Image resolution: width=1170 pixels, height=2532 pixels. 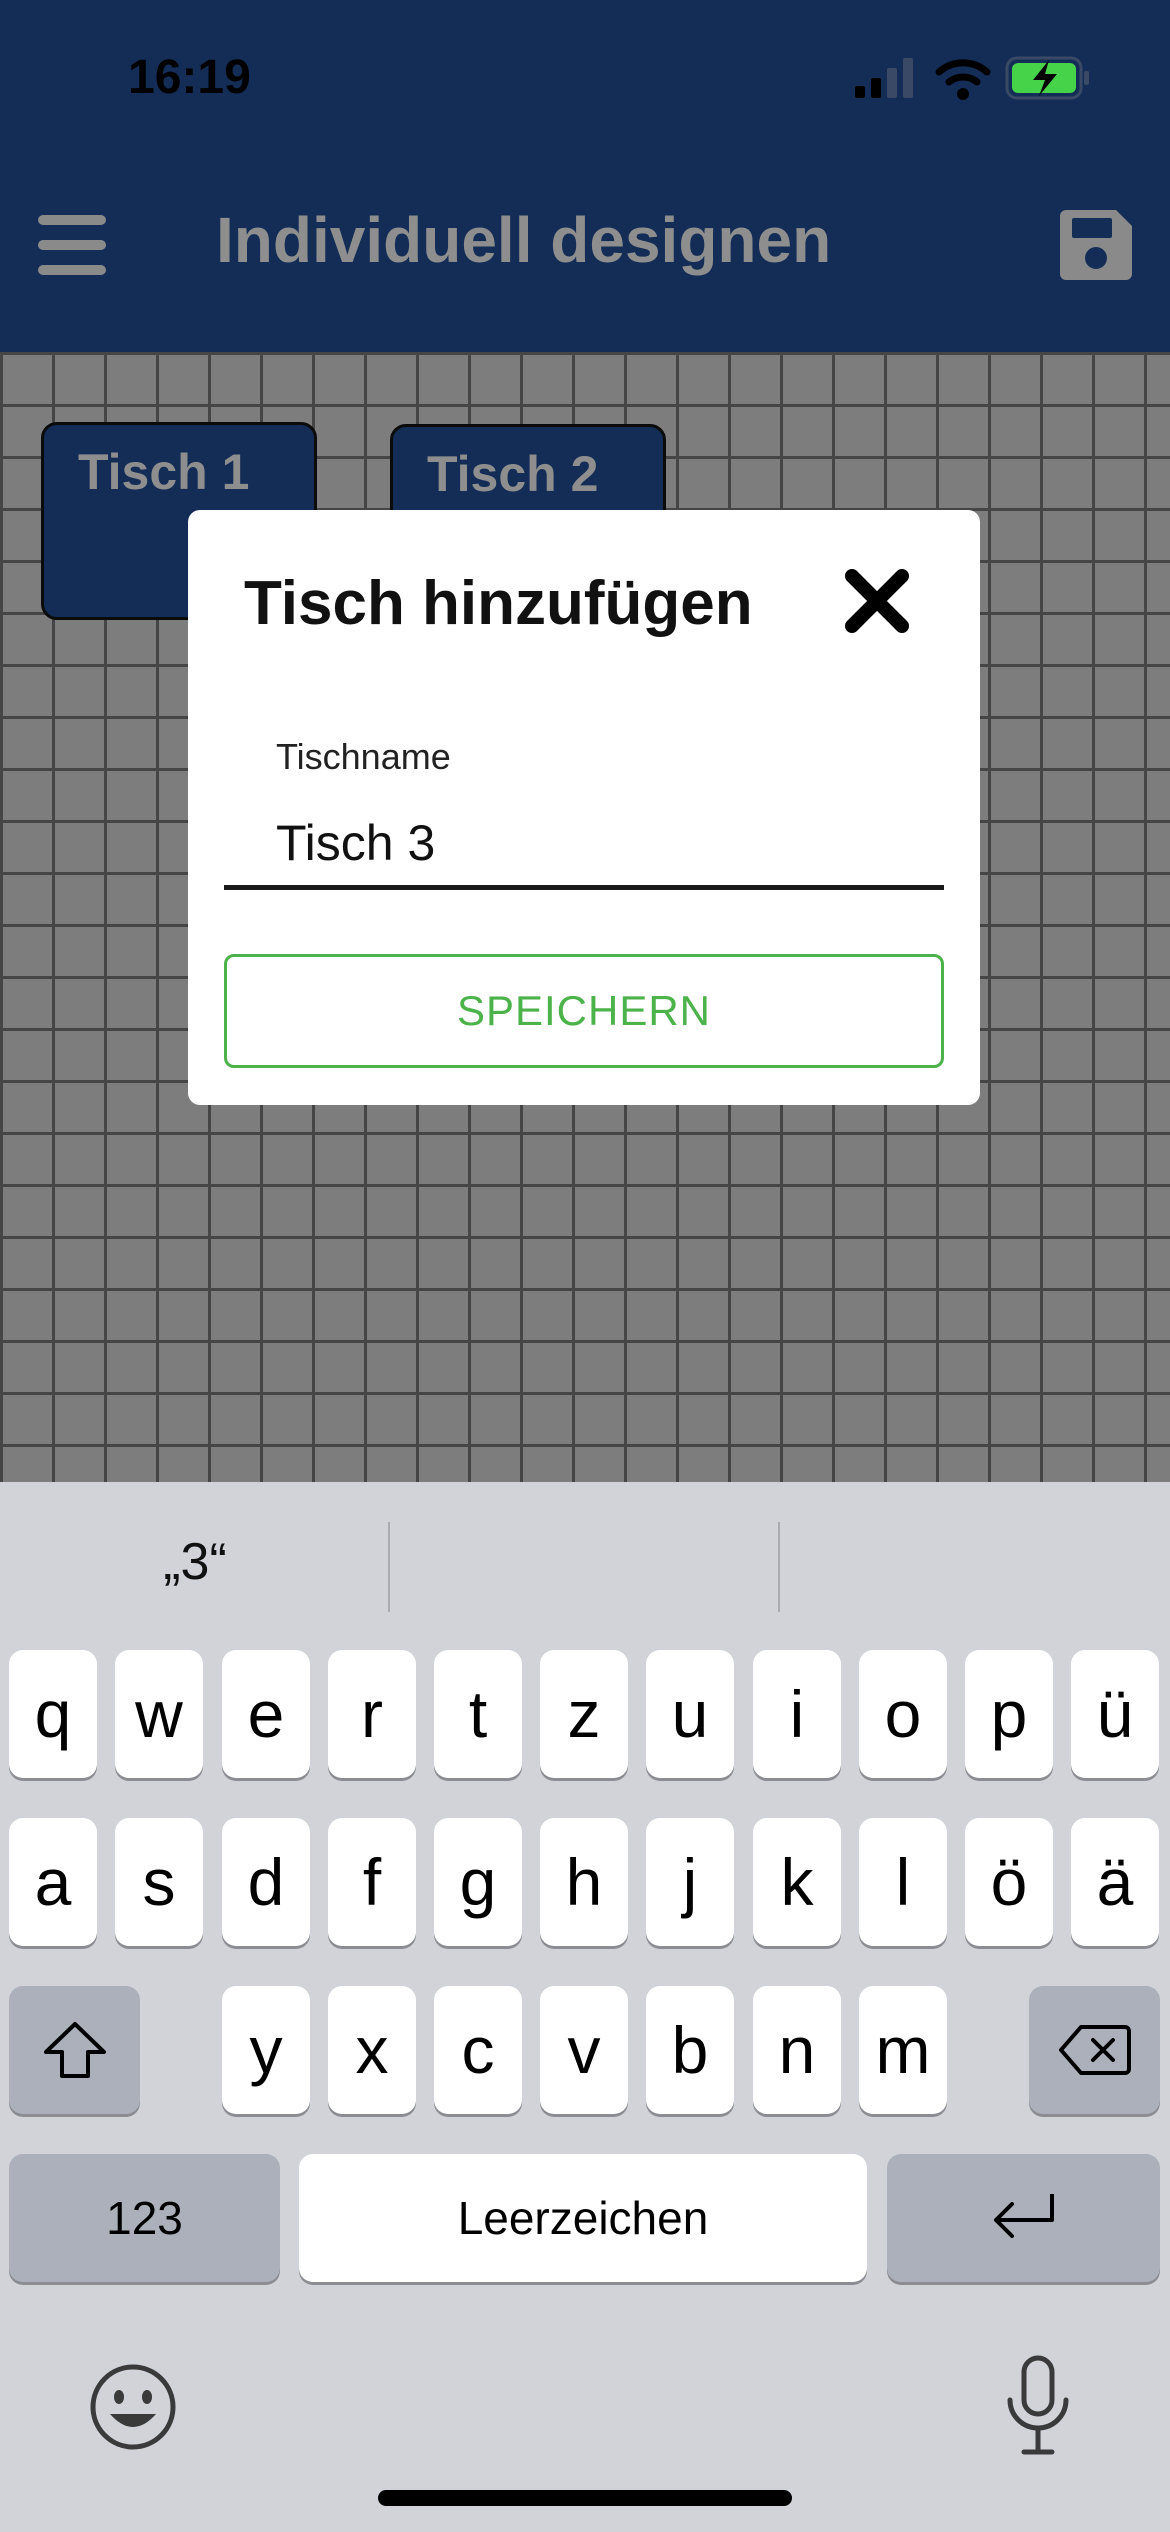 I want to click on key-o: o, so click(x=903, y=1714).